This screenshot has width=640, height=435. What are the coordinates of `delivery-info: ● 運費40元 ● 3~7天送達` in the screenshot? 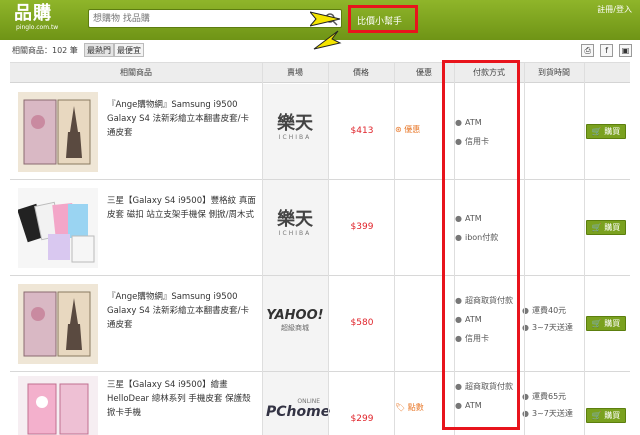 It's located at (552, 321).